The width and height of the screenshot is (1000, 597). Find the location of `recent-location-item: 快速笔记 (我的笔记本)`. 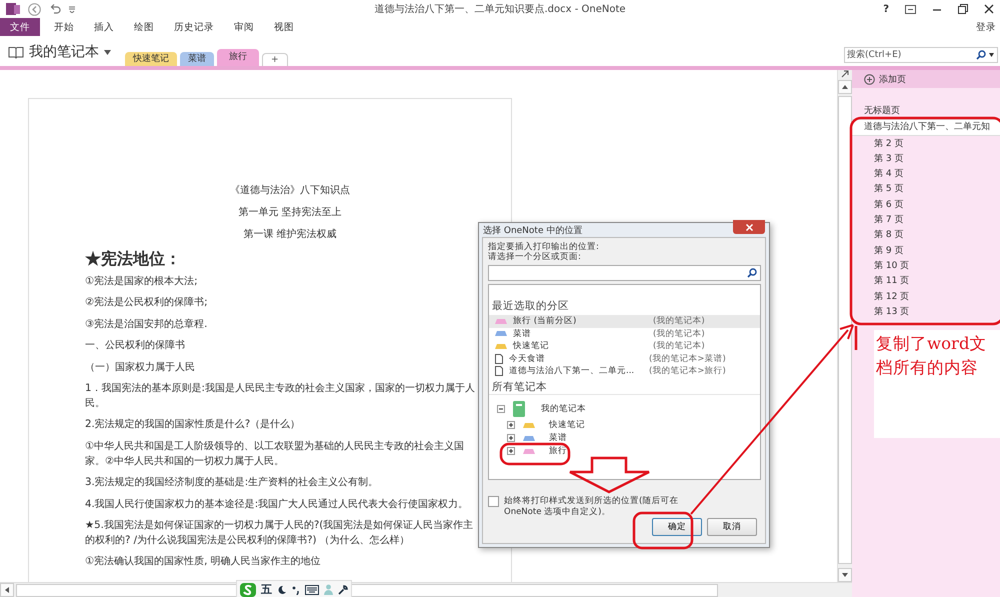

recent-location-item: 快速笔记 (我的笔记本) is located at coordinates (624, 346).